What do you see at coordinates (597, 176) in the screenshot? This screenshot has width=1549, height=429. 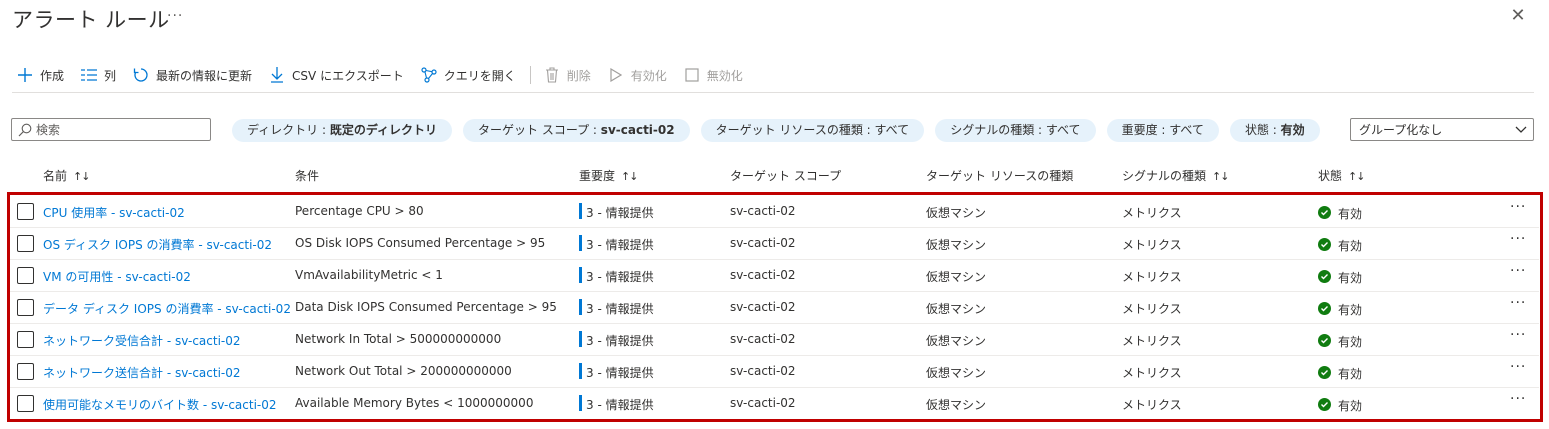 I see `column-label: 重要度` at bounding box center [597, 176].